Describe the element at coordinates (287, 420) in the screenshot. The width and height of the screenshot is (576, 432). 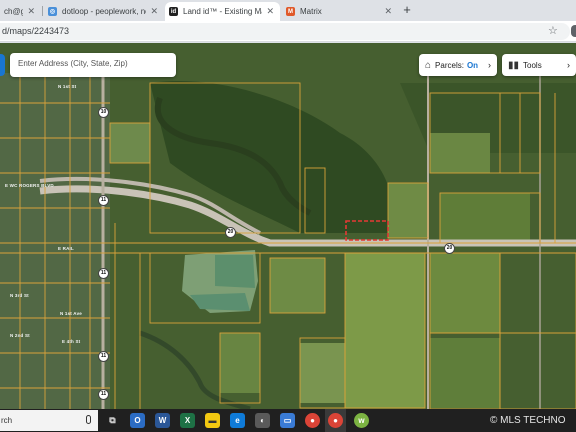
I see `monitor-icon: ▭` at that location.